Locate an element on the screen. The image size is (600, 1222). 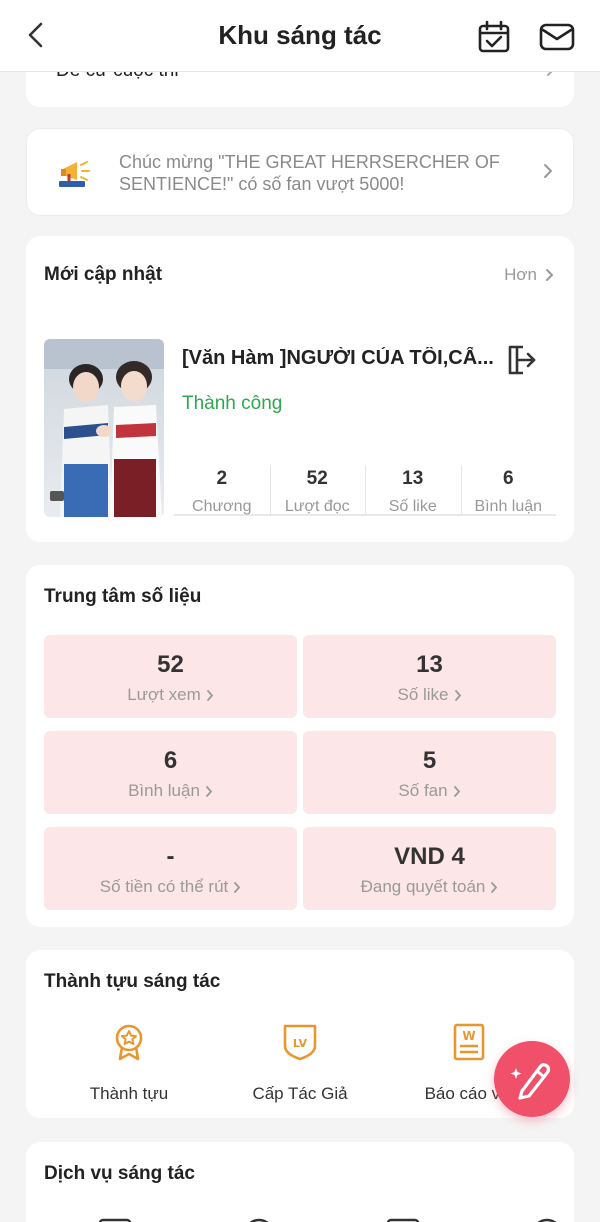
section-title: Mới cập nhật is located at coordinates (103, 274).